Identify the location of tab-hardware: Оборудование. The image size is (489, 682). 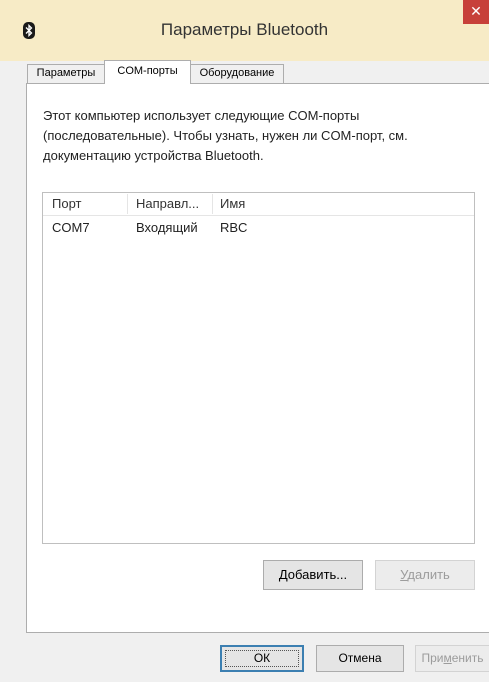
(237, 73).